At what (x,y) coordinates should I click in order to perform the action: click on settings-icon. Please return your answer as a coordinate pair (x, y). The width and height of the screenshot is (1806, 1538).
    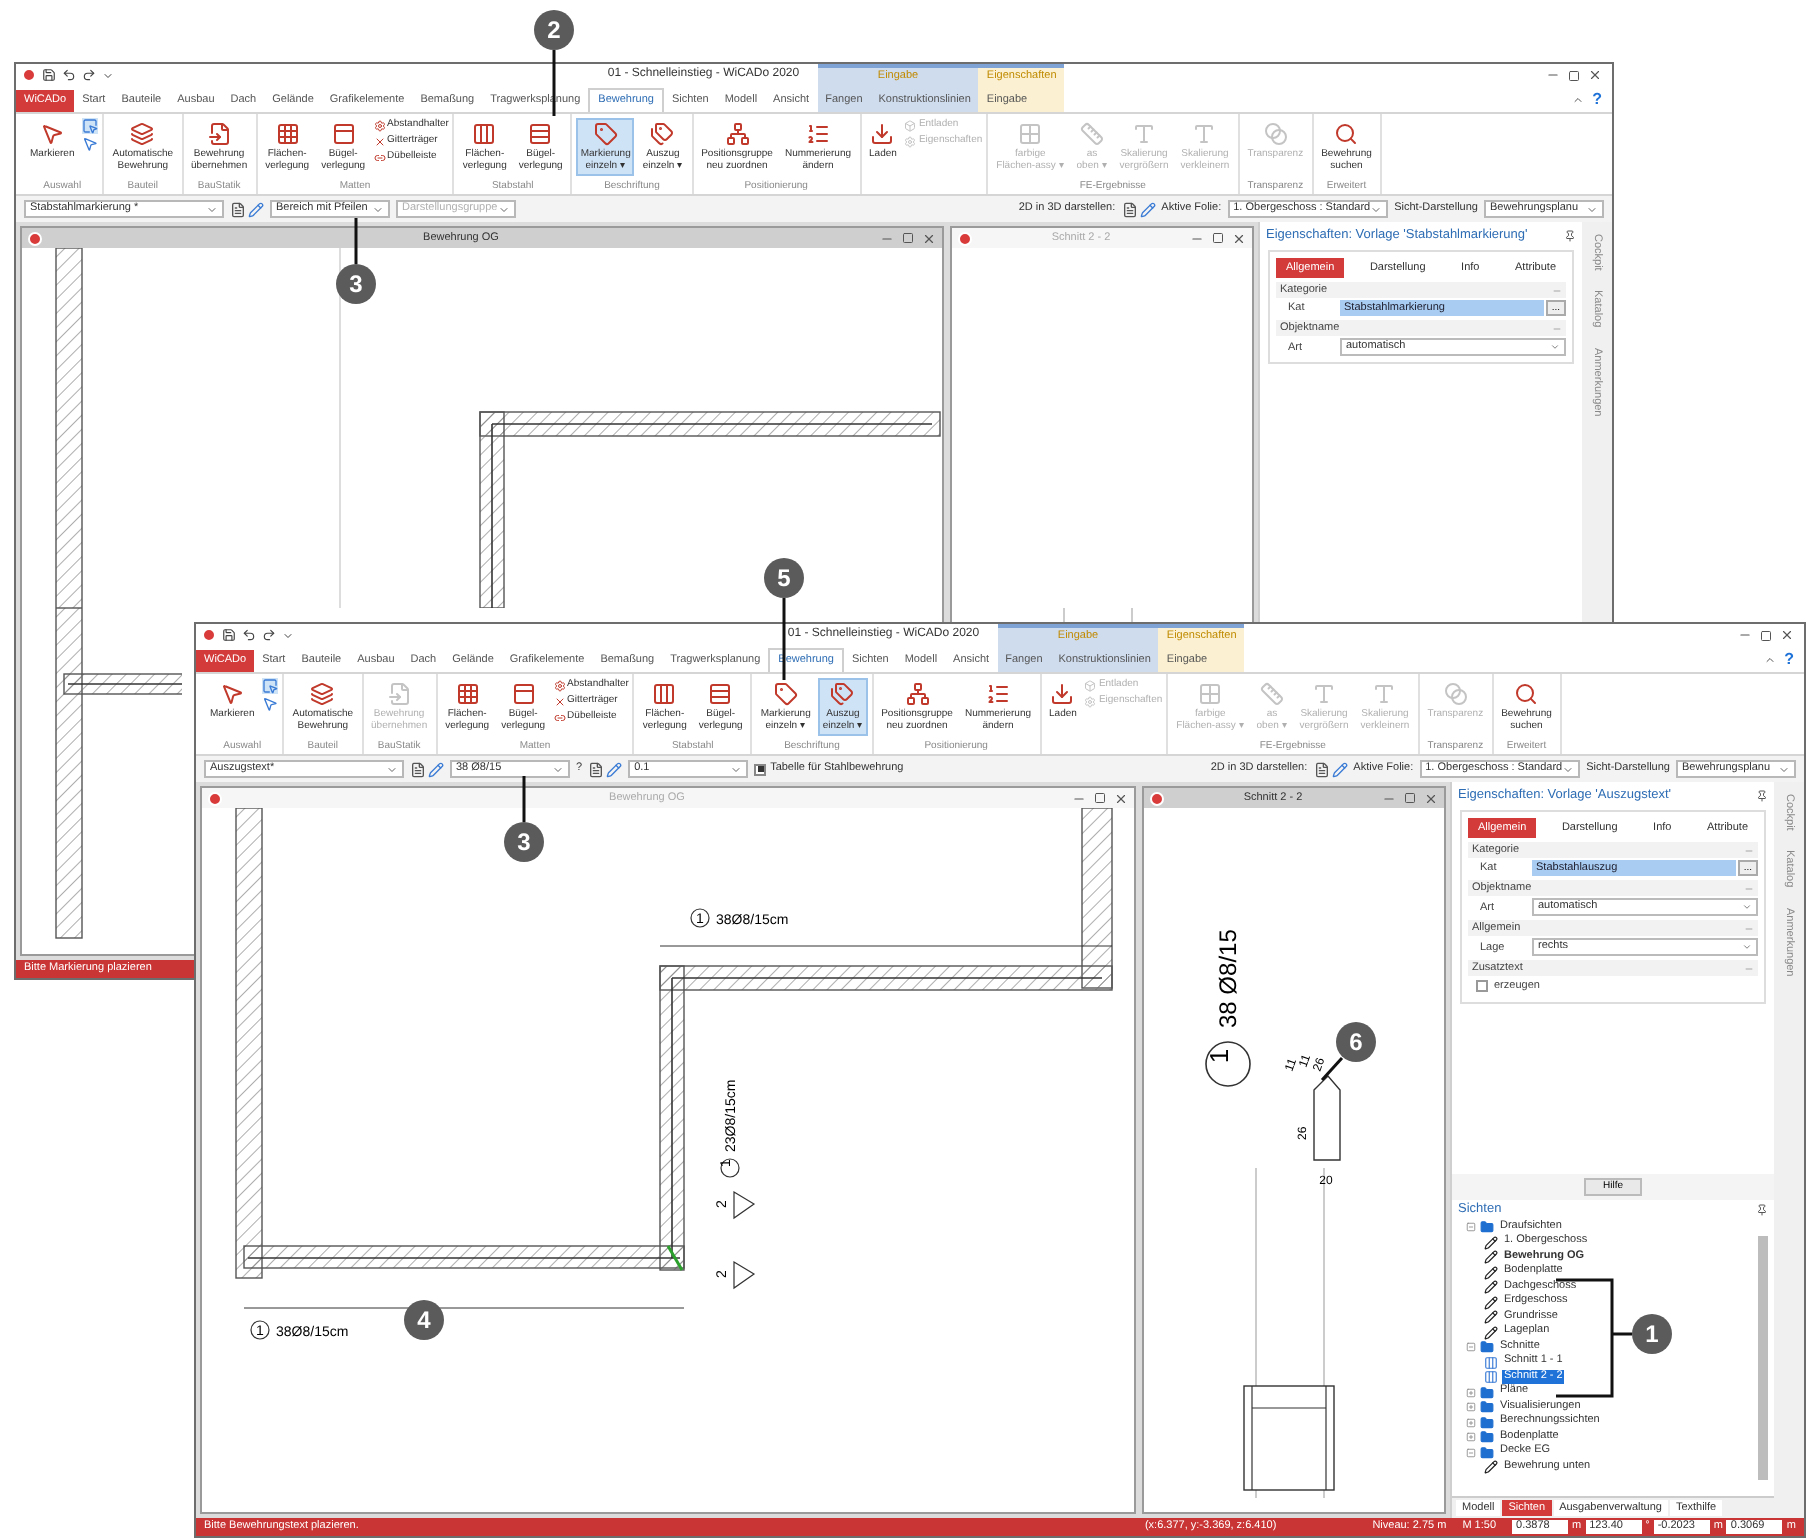
    Looking at the image, I should click on (379, 125).